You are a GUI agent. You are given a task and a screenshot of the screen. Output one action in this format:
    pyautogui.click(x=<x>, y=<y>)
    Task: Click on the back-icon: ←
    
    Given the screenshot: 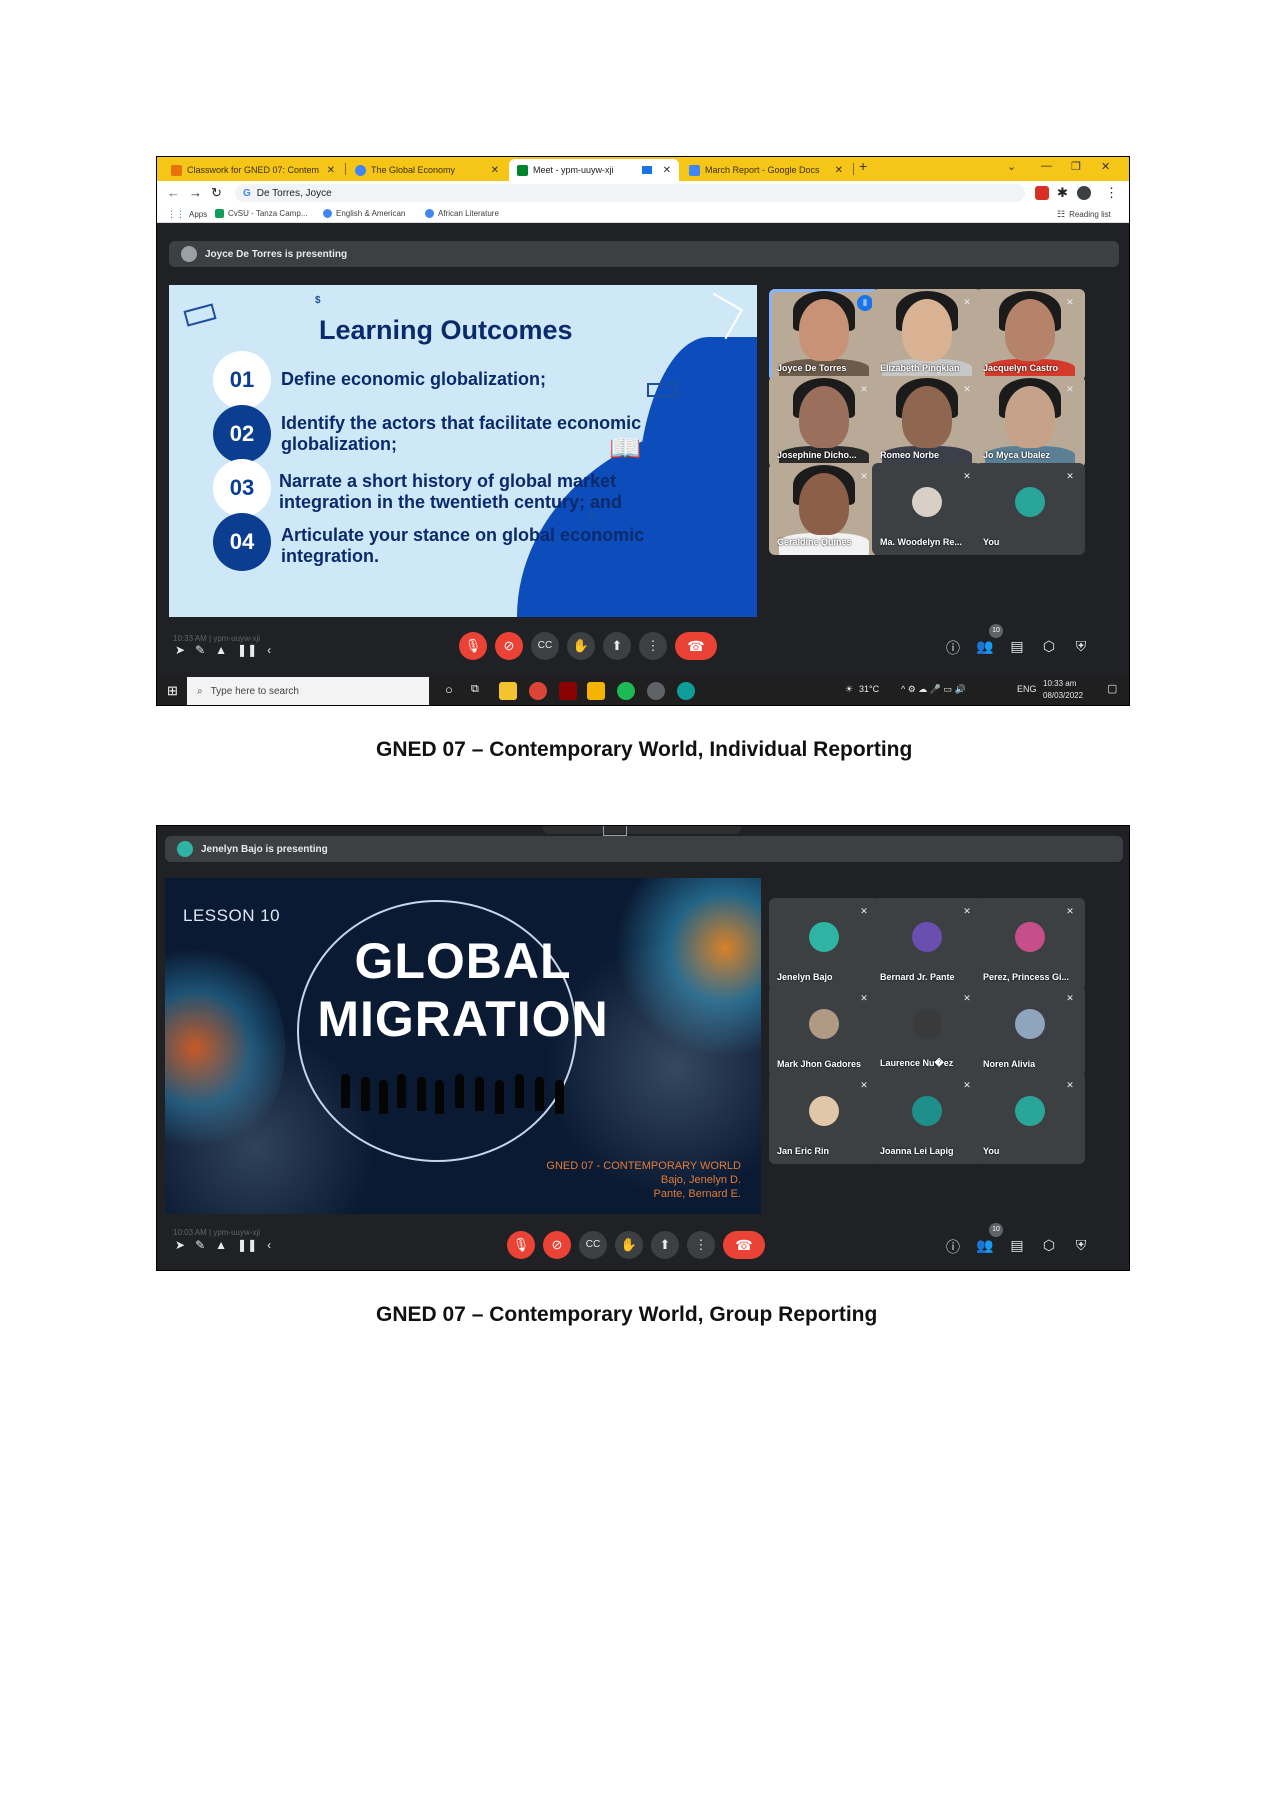 What is the action you would take?
    pyautogui.click(x=173, y=192)
    